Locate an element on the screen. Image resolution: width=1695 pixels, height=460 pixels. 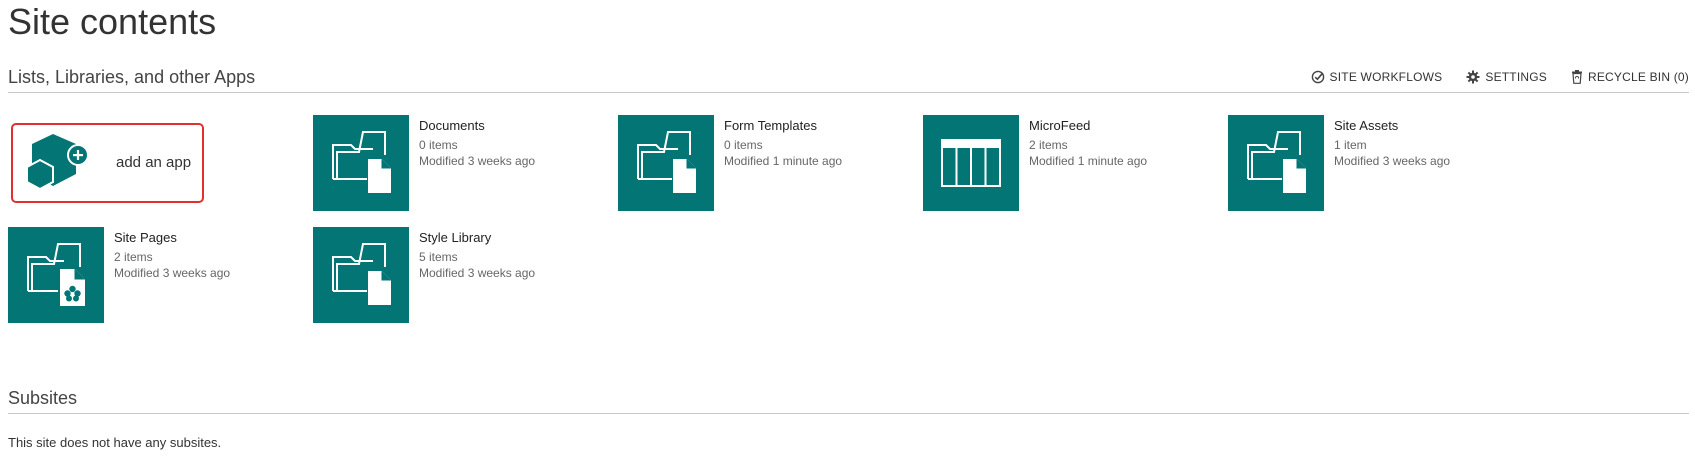
subsites-section-title: Subsites is located at coordinates (43, 398).